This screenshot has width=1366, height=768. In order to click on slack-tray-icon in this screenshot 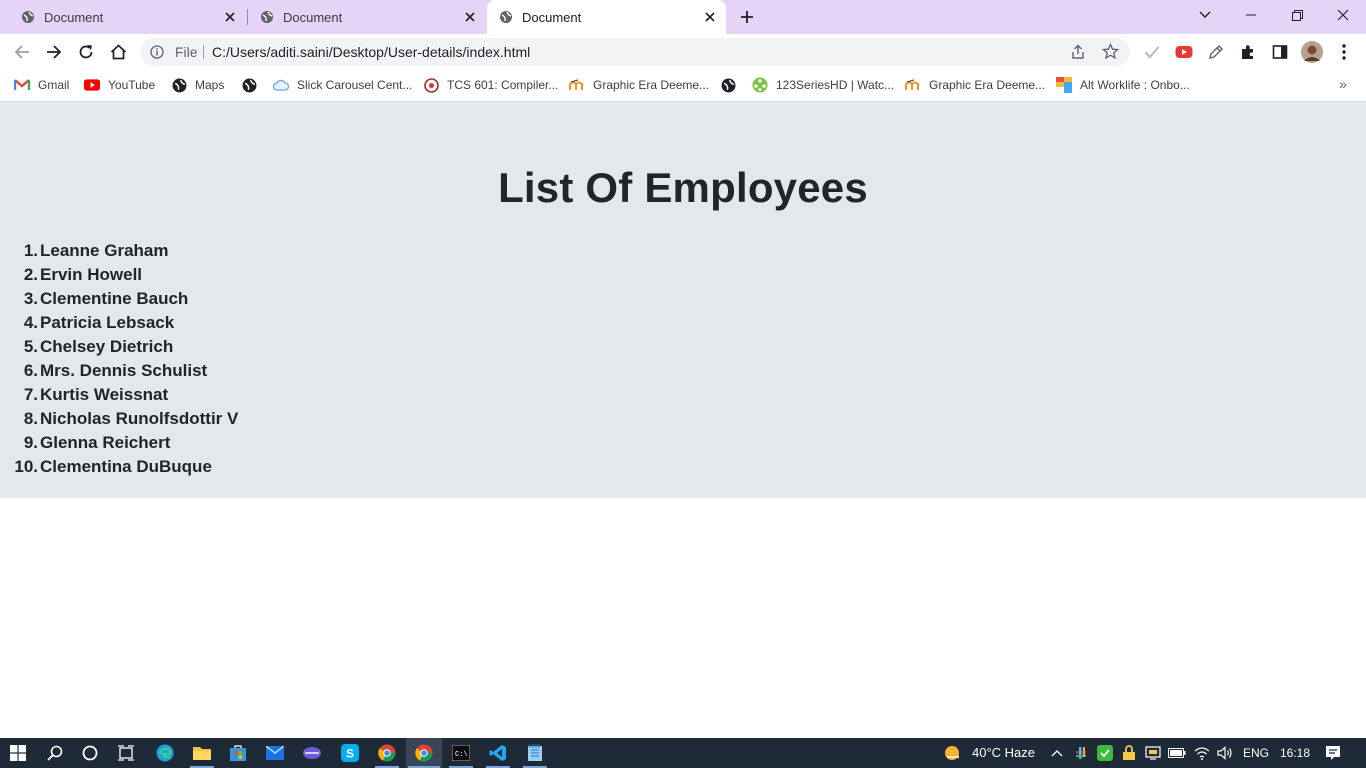, I will do `click(1081, 753)`.